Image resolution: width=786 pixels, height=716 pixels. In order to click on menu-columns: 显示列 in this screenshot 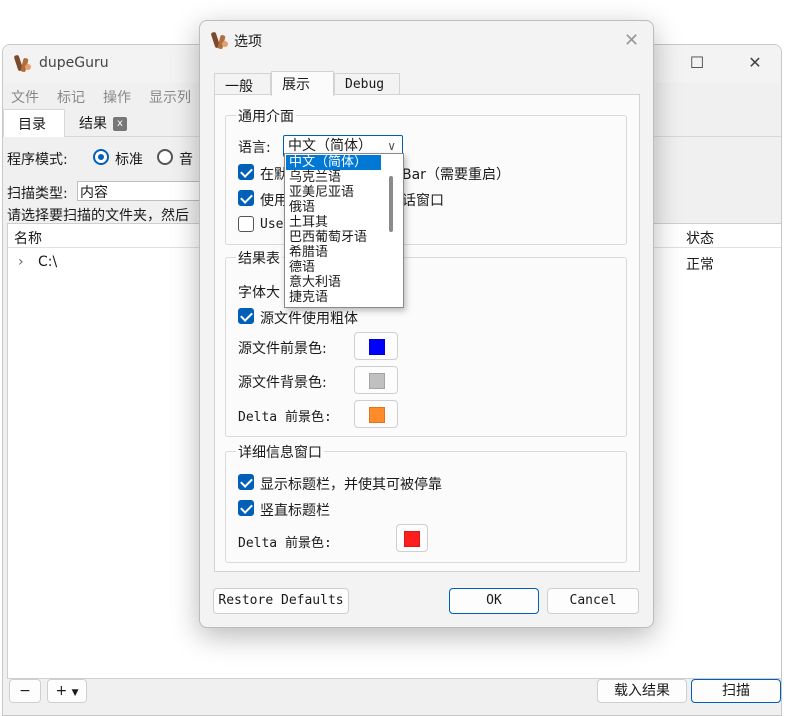, I will do `click(170, 97)`.